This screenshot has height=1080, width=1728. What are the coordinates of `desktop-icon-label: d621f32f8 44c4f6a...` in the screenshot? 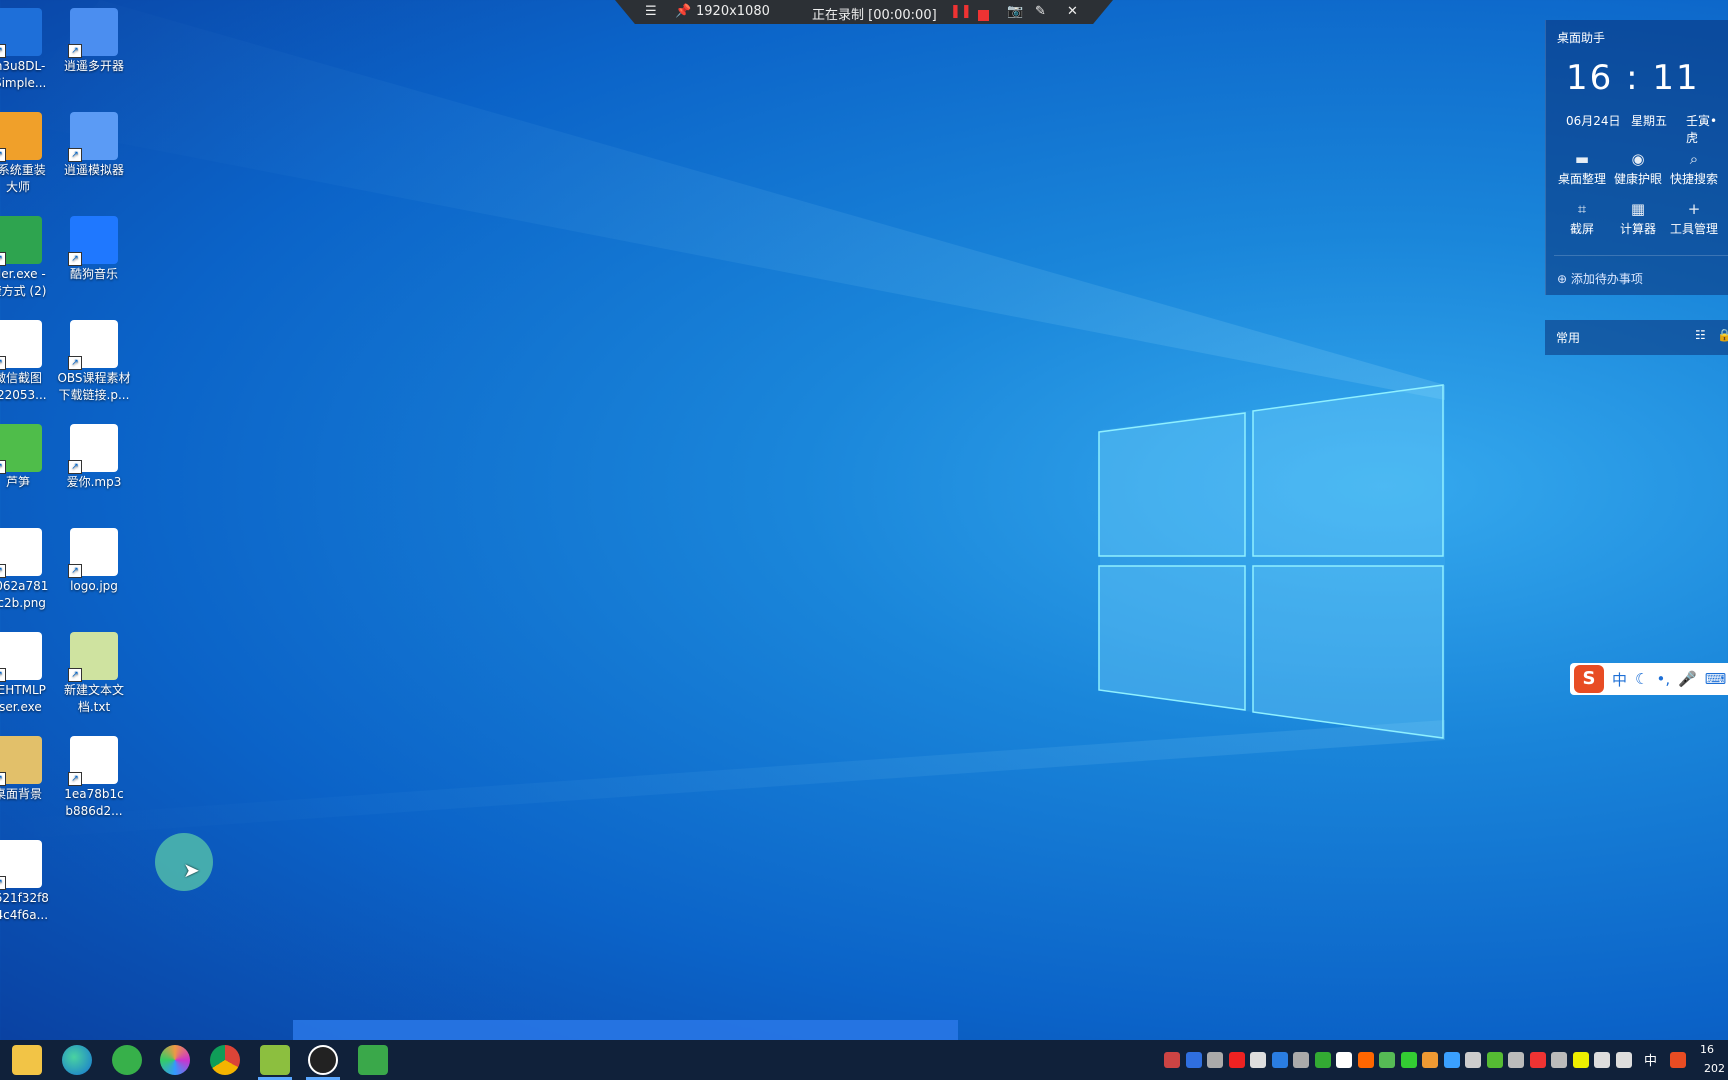 It's located at (24, 906).